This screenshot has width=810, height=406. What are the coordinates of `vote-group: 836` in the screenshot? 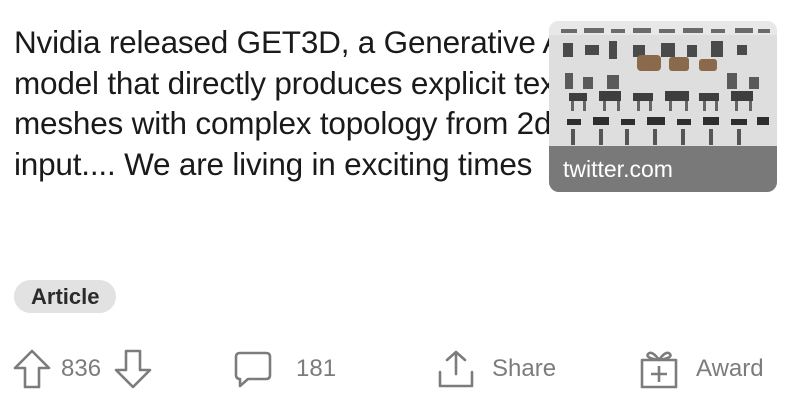 It's located at (82, 369).